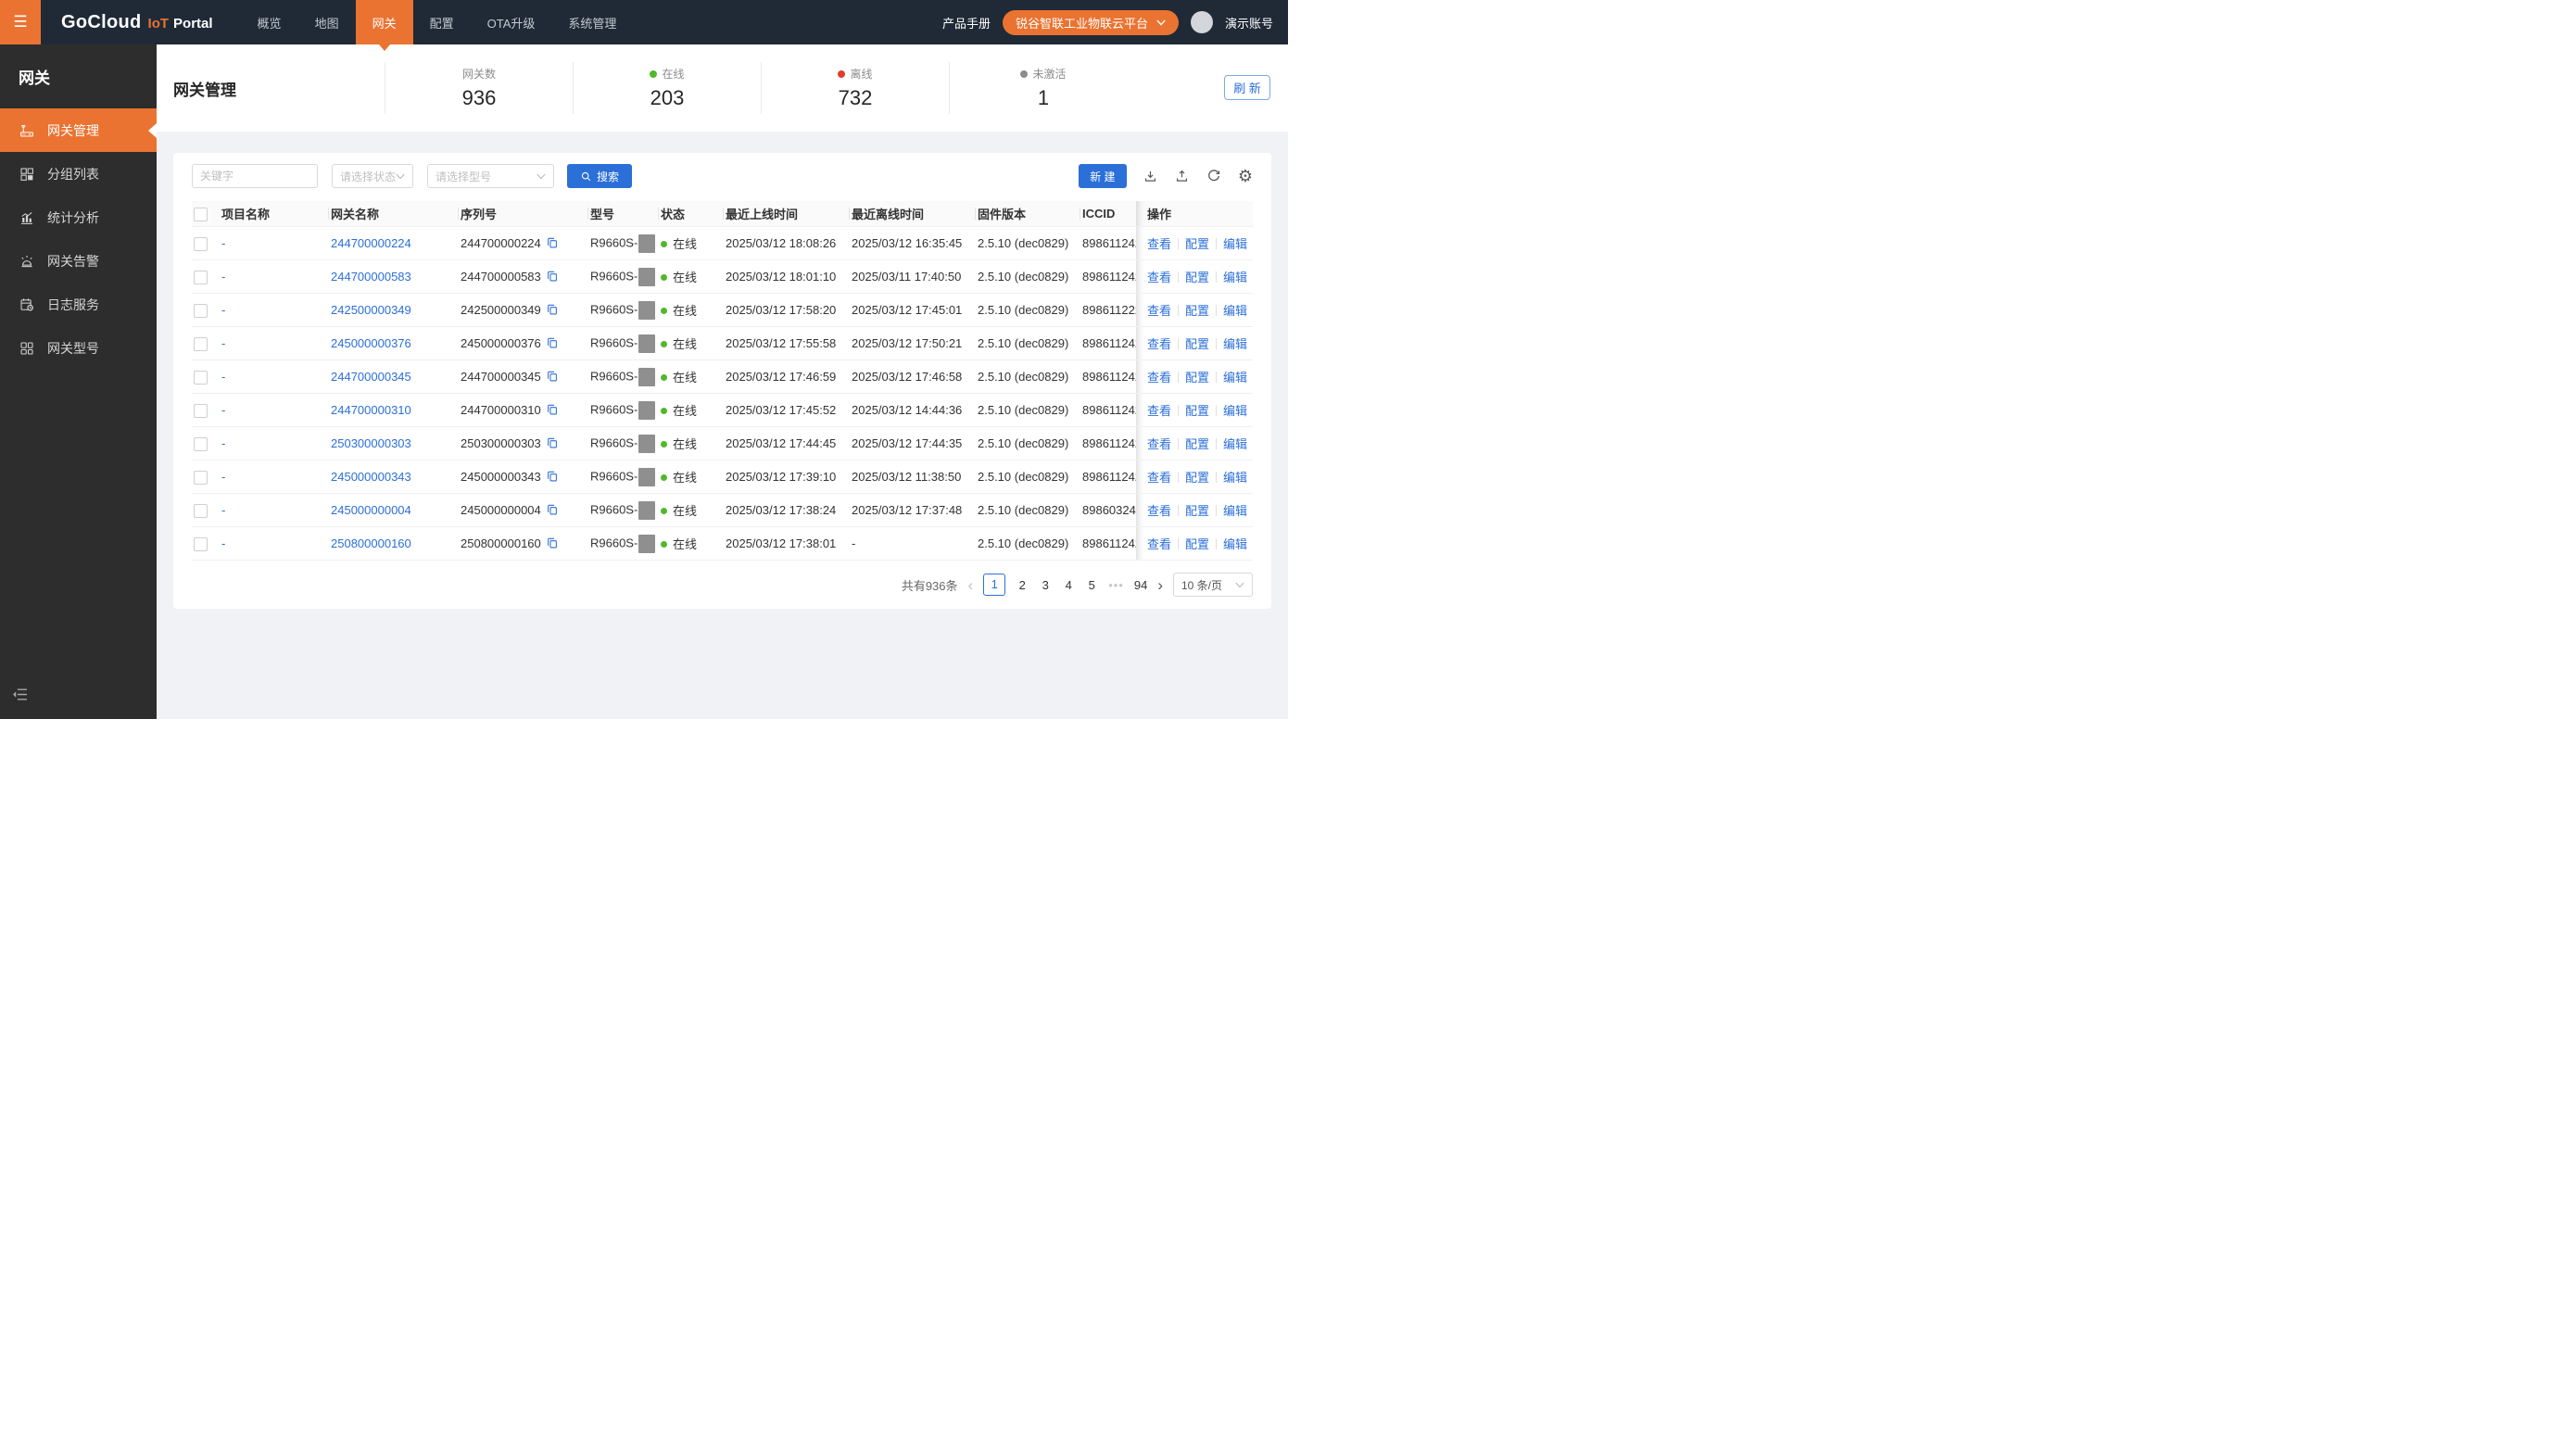 The image size is (2576, 1438). I want to click on gateway-name-link: 244700000345, so click(371, 377).